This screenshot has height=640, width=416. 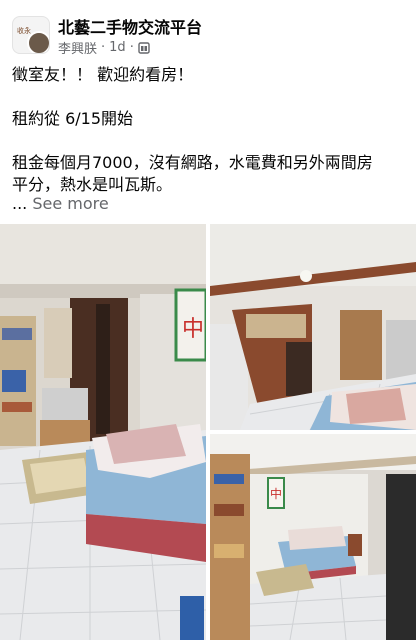 I want to click on post-line-1: 徵室友！！ 歡迎約看房！, so click(x=103, y=74).